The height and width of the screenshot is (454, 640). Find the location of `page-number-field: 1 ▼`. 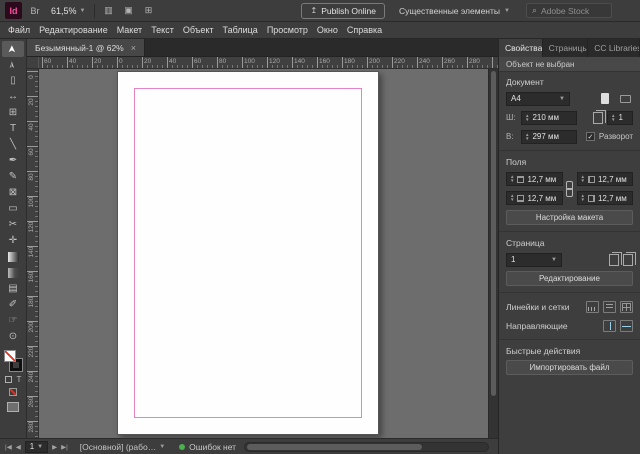

page-number-field: 1 ▼ is located at coordinates (36, 446).